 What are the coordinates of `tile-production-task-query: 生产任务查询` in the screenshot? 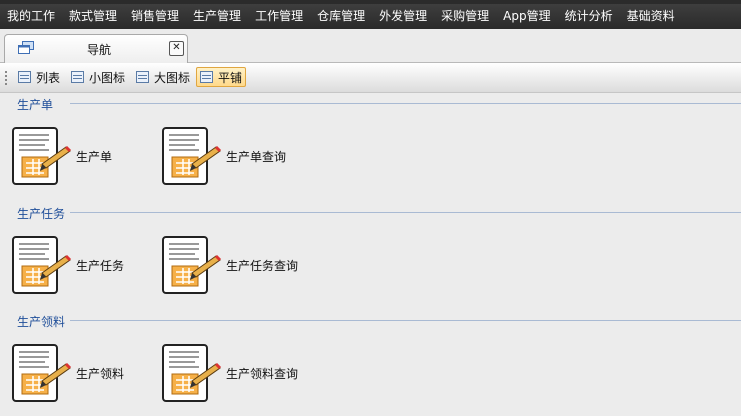 It's located at (232, 266).